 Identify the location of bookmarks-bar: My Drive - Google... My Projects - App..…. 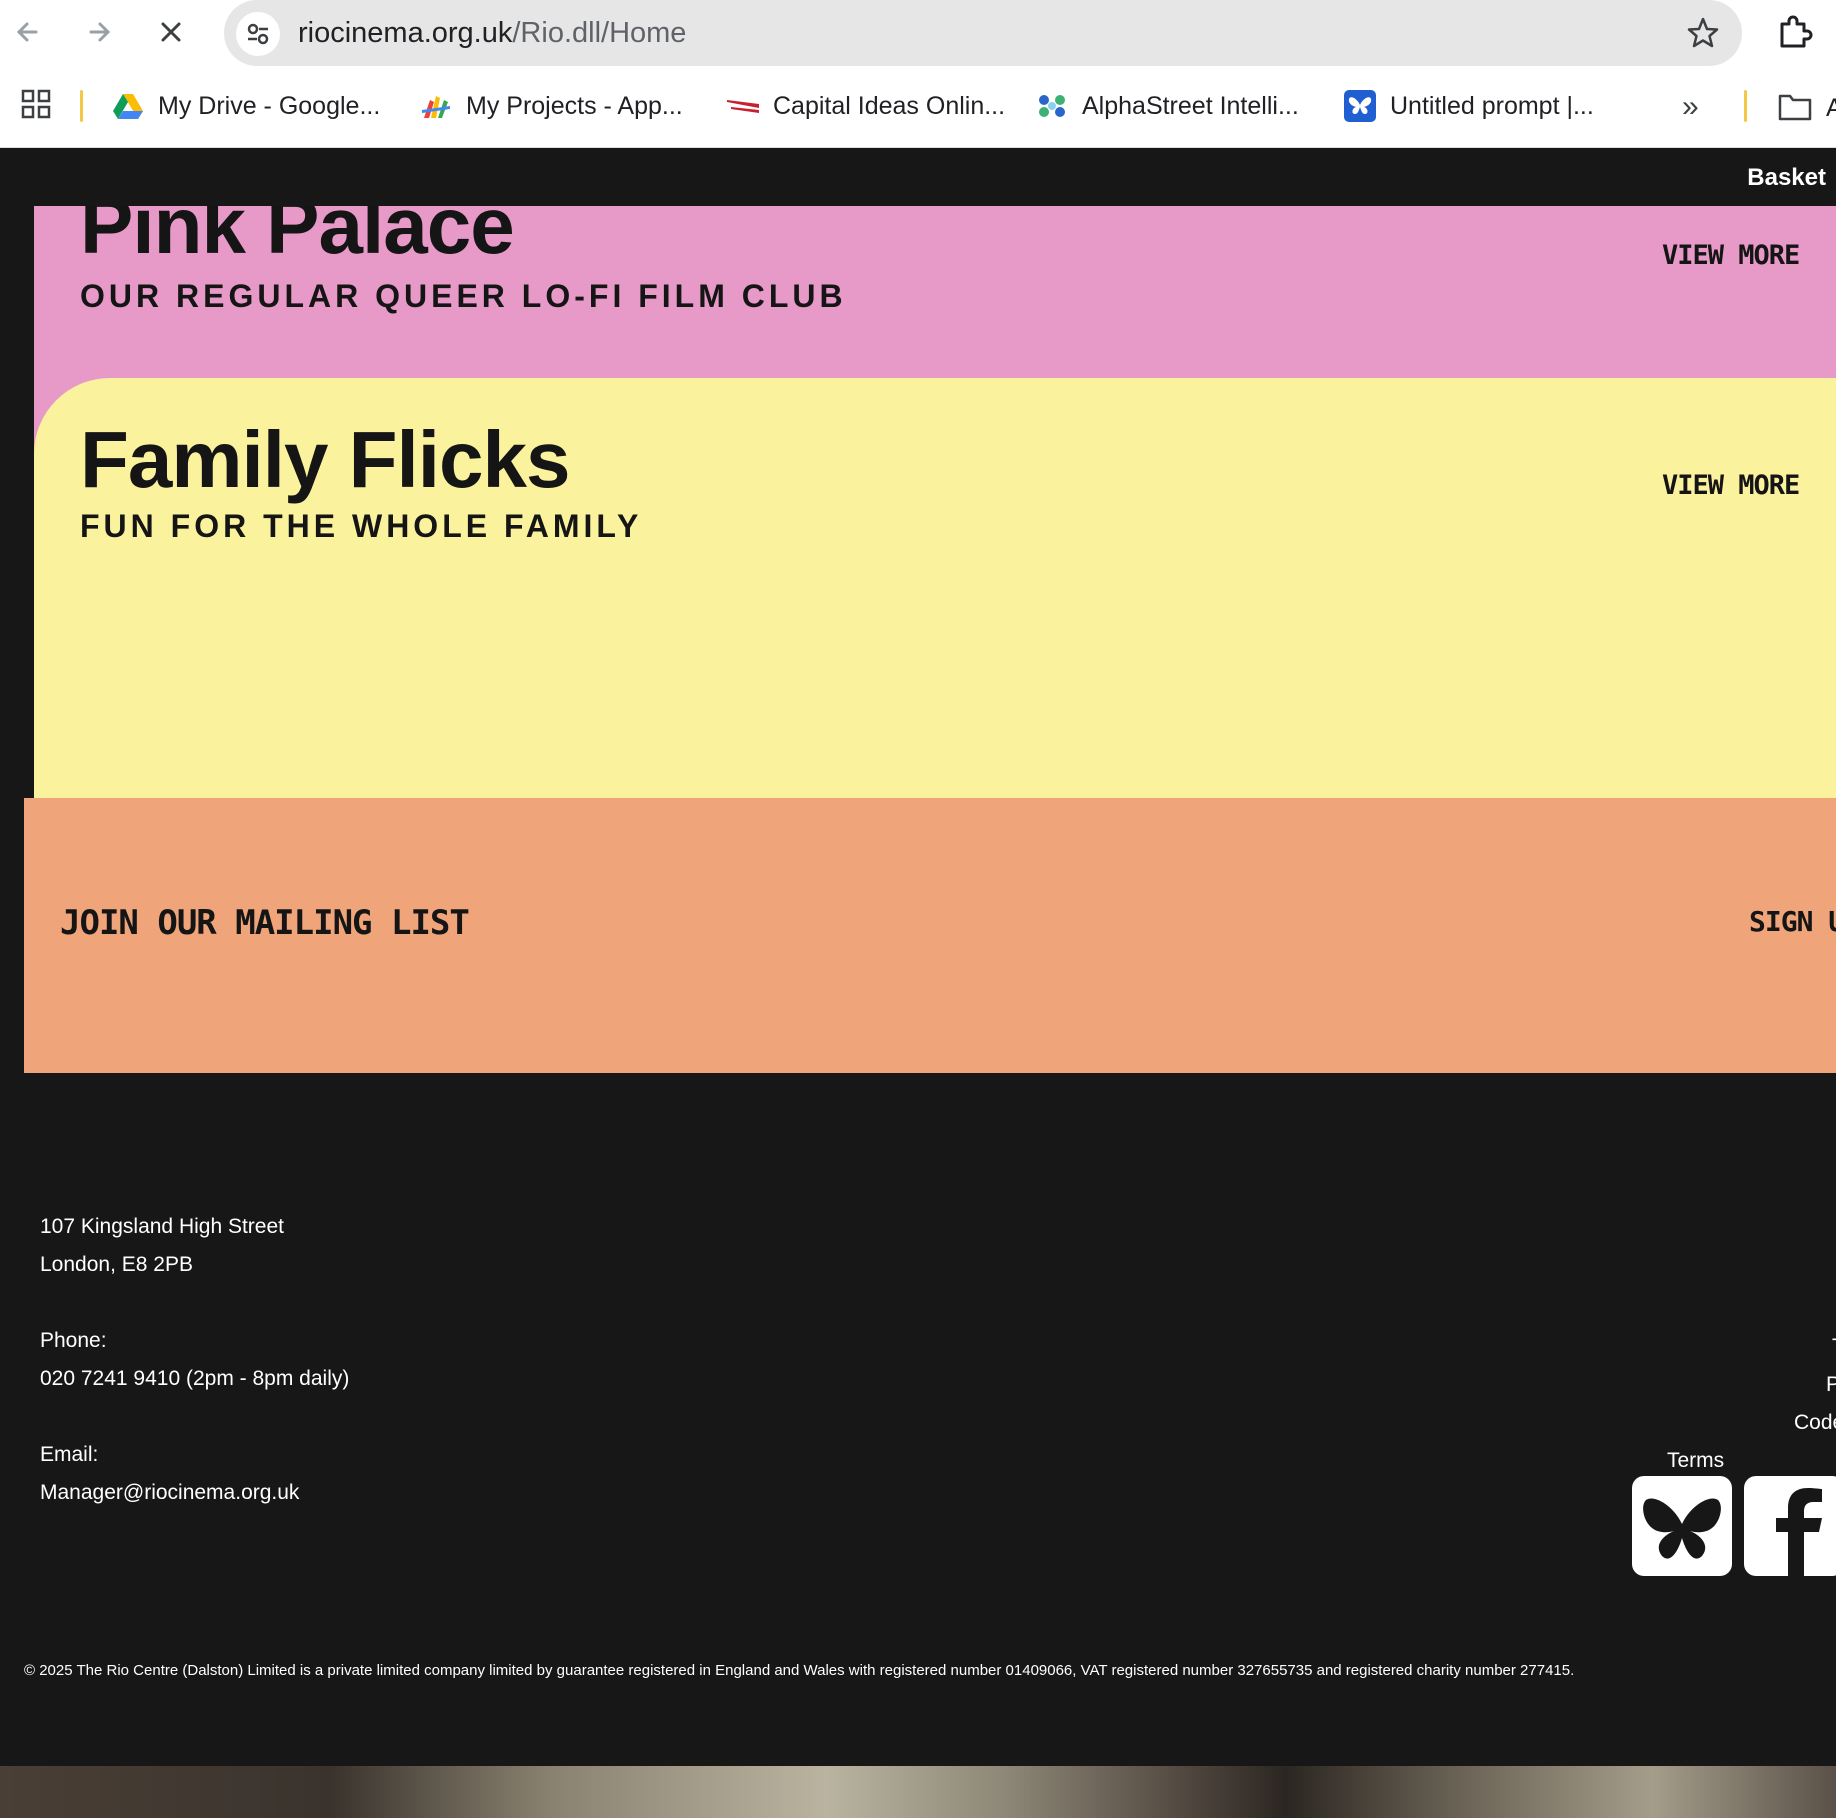
(918, 107).